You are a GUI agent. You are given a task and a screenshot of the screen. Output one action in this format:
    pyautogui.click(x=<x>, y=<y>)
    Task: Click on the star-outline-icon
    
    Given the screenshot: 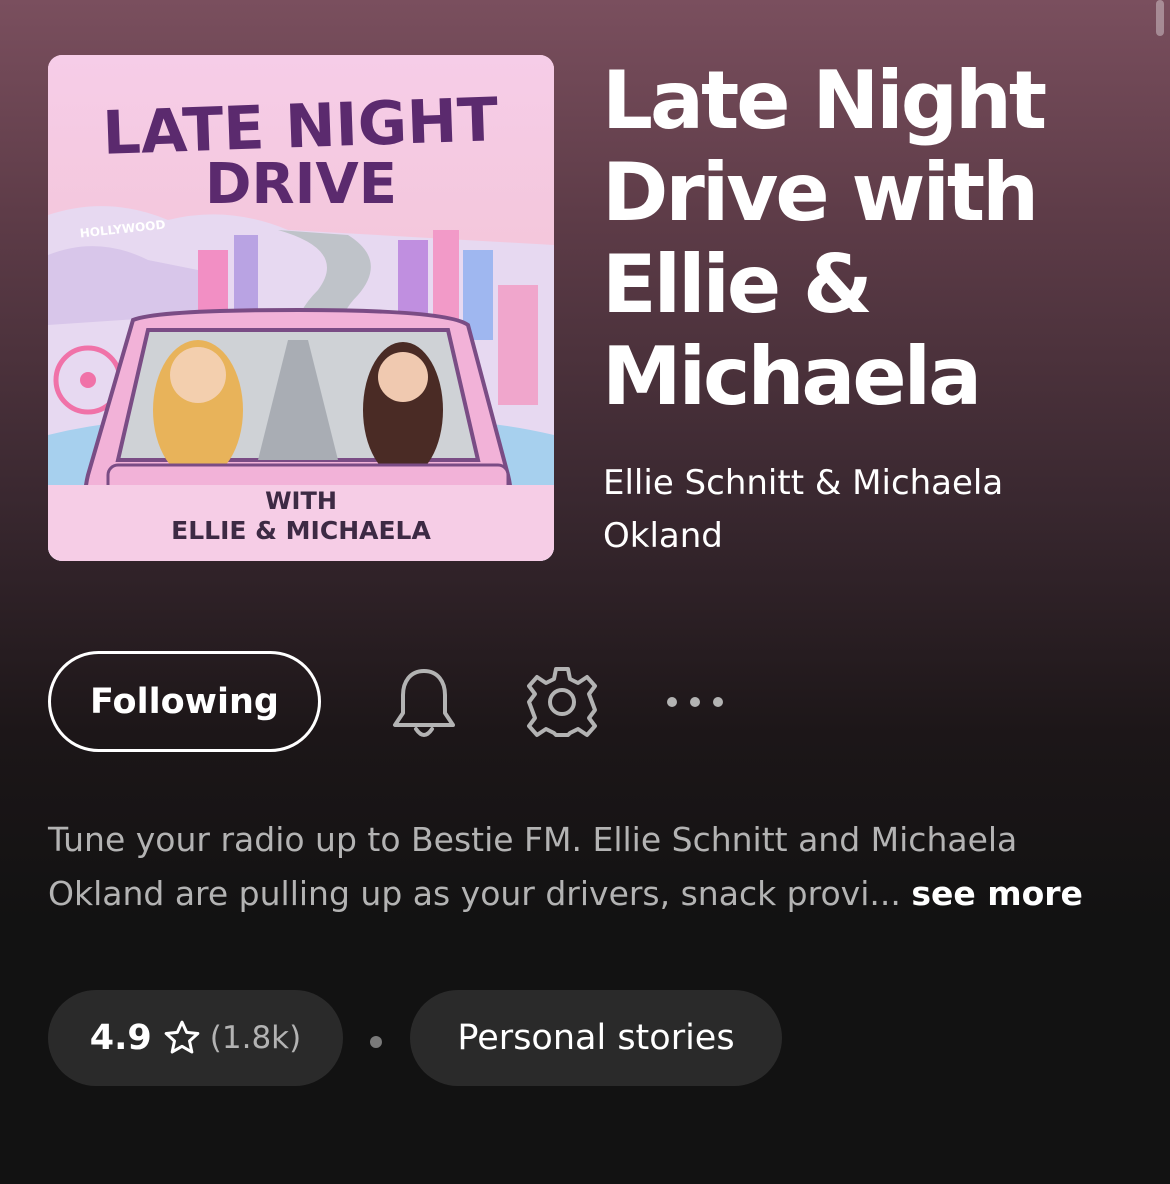 What is the action you would take?
    pyautogui.click(x=182, y=1038)
    